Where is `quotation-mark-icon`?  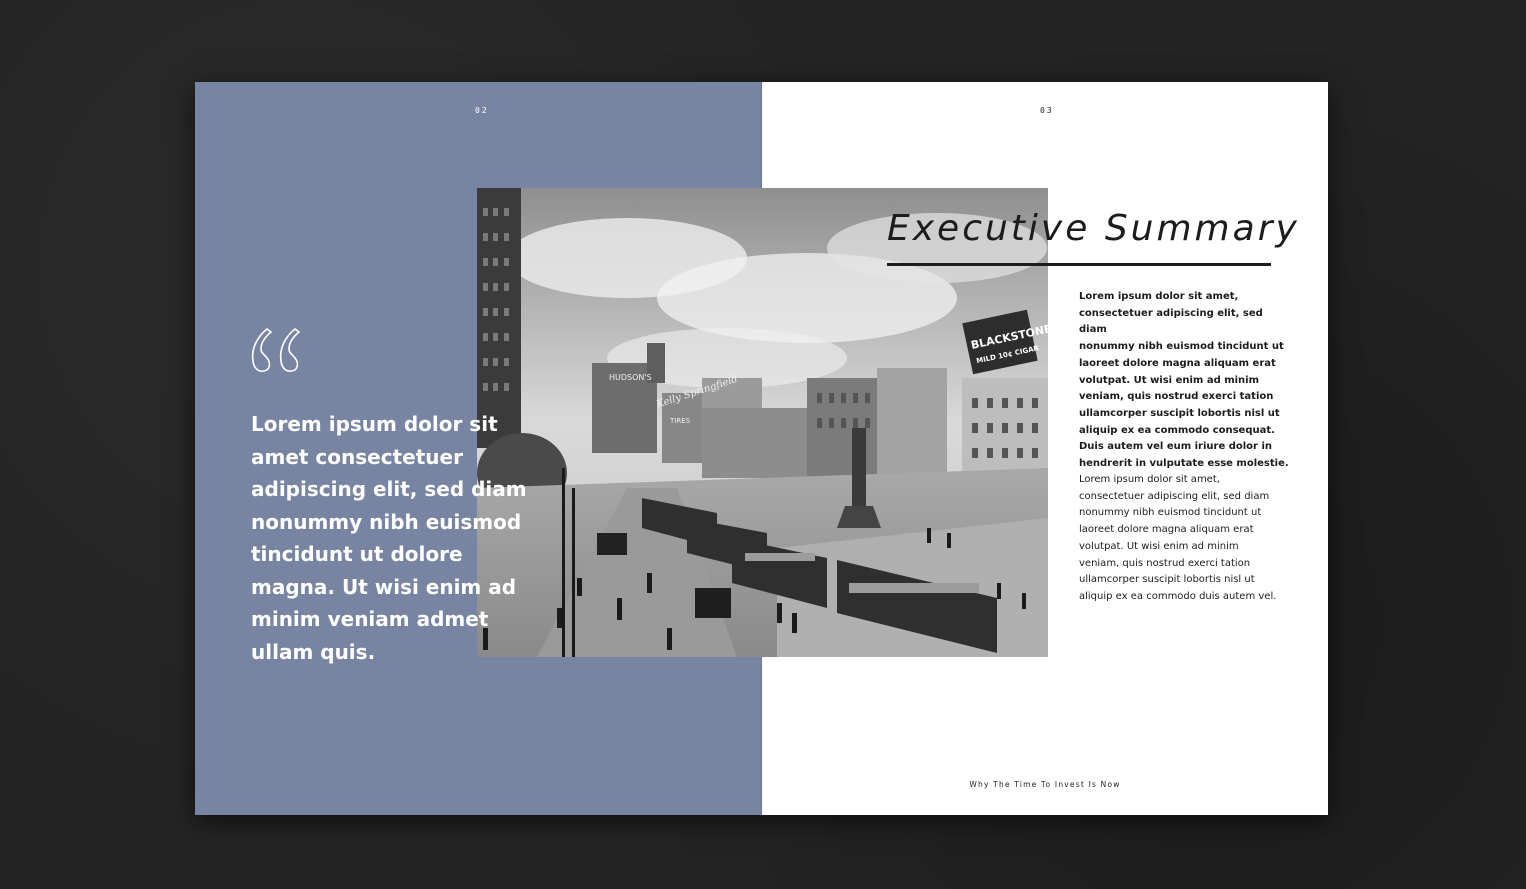 quotation-mark-icon is located at coordinates (276, 349).